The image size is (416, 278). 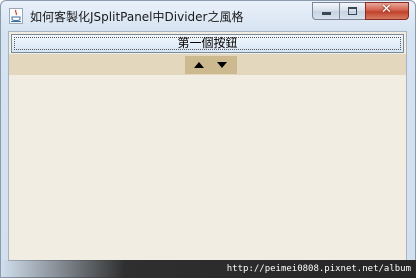 I want to click on first-button-label: 第一個按鈕, so click(x=207, y=43).